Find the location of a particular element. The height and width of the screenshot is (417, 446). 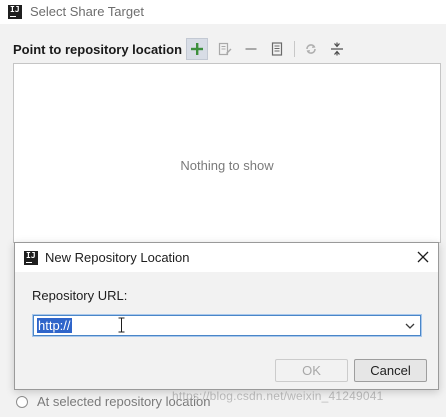

remove-location-button is located at coordinates (251, 49).